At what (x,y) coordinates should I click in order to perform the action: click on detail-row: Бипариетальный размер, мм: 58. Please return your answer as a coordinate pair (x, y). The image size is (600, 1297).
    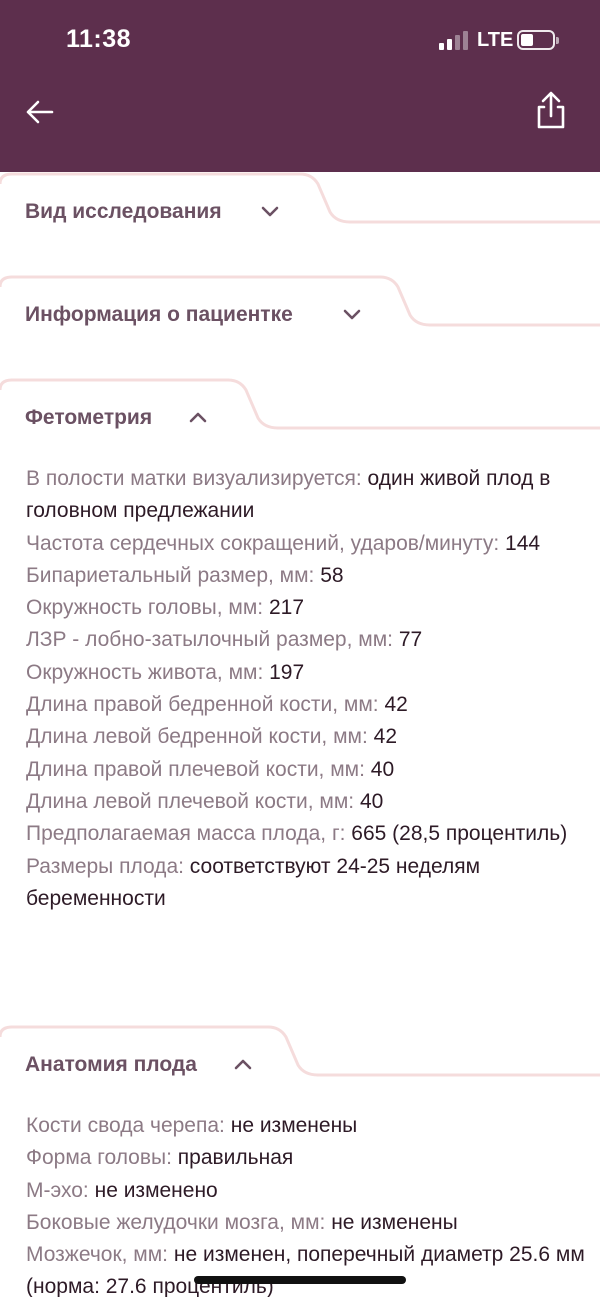
    Looking at the image, I should click on (306, 576).